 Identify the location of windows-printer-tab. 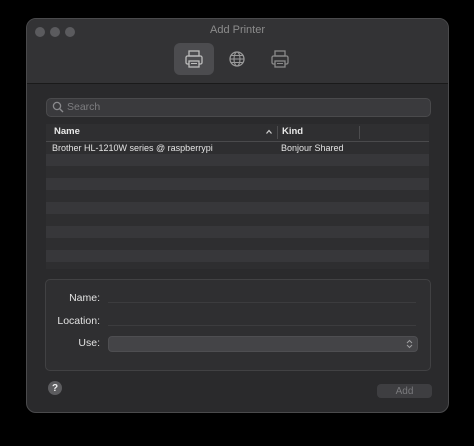
(280, 59).